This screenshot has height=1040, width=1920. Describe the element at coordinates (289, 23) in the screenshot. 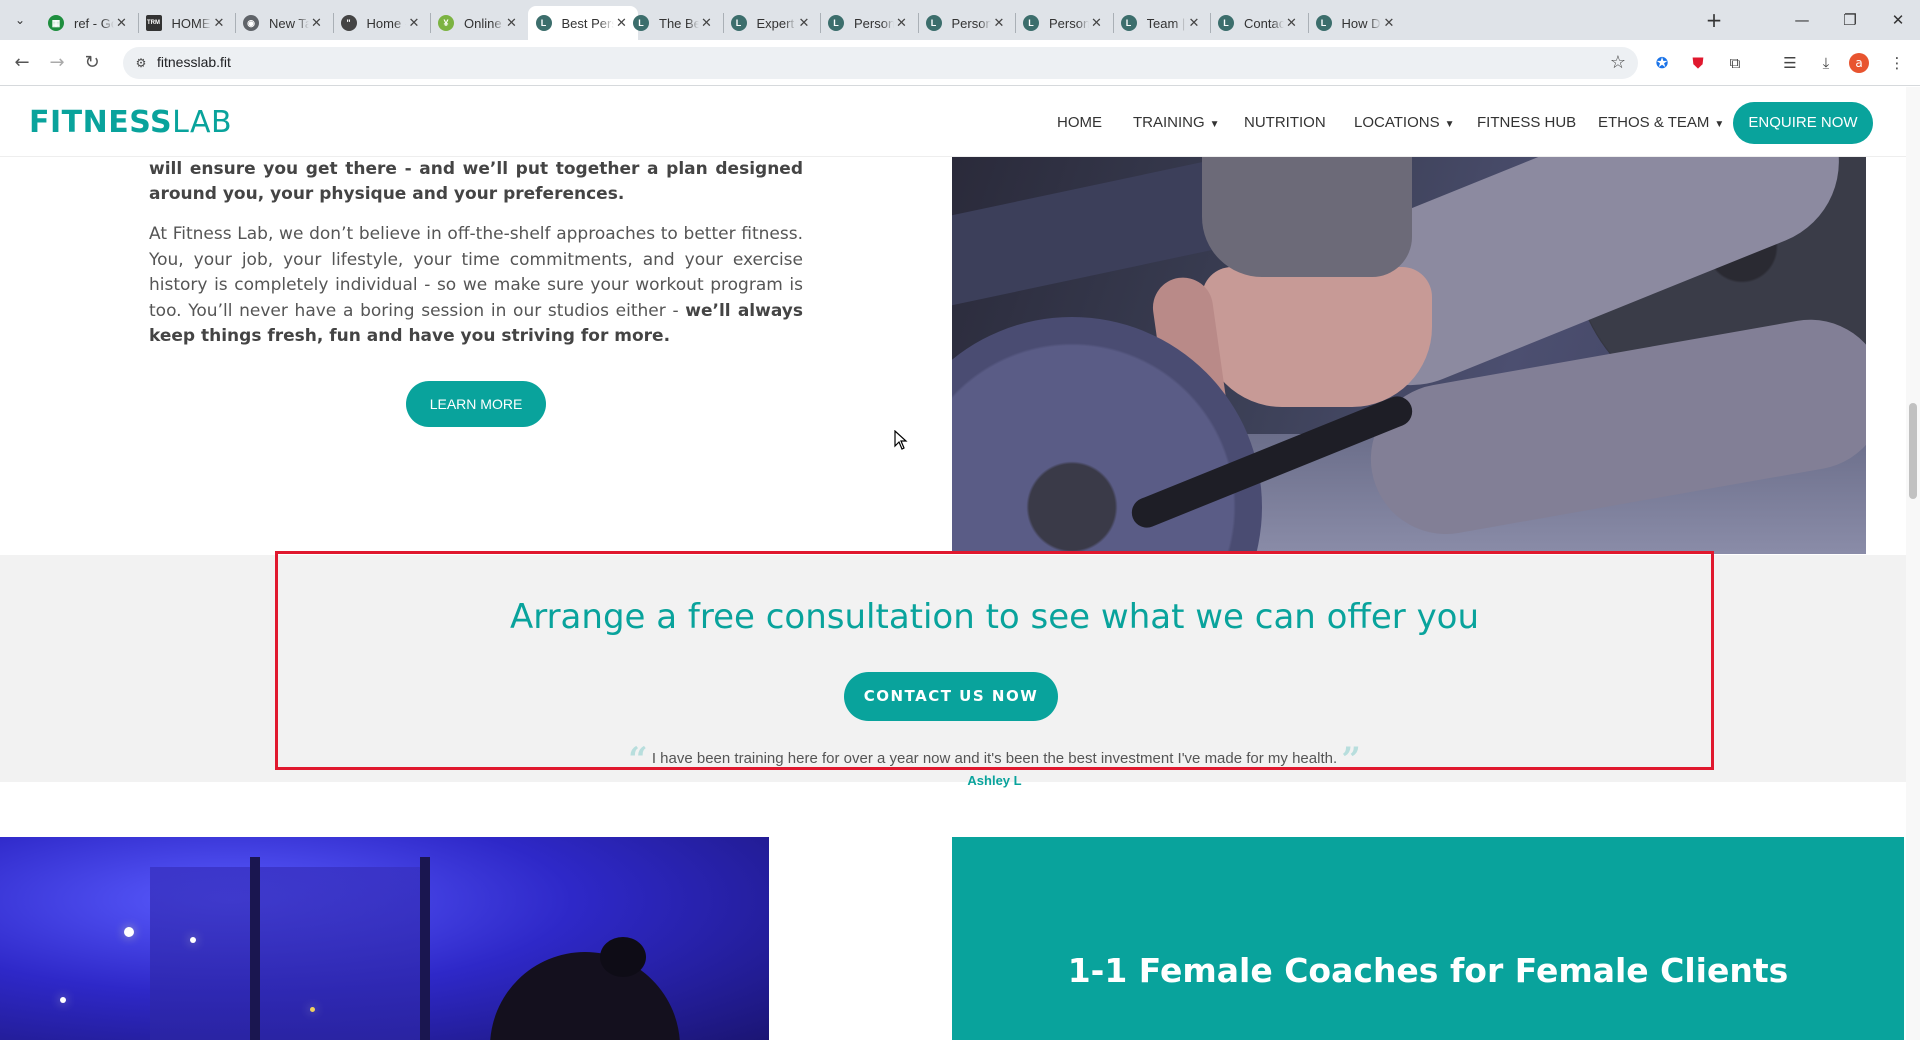

I see `tab-title: New Tab` at that location.